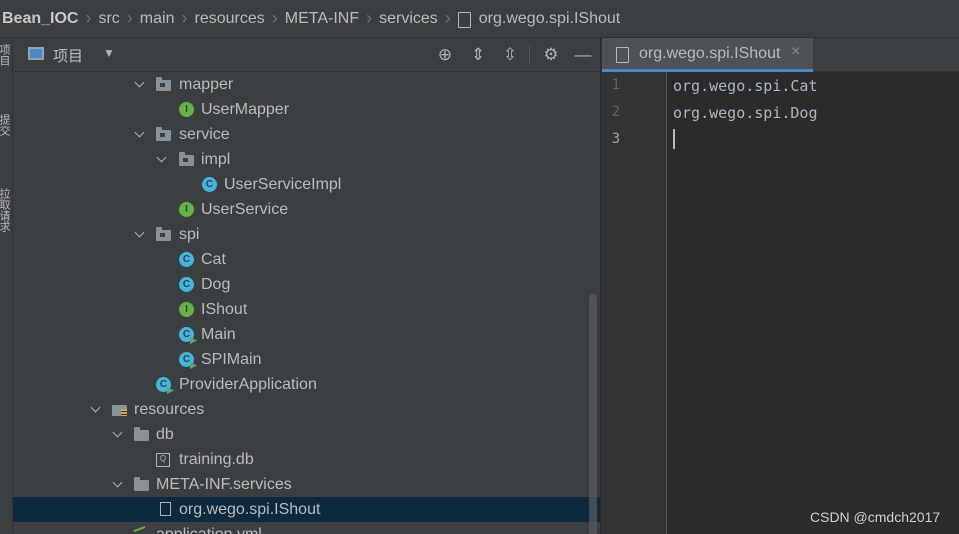 The image size is (959, 534). Describe the element at coordinates (615, 85) in the screenshot. I see `line-number: 1` at that location.